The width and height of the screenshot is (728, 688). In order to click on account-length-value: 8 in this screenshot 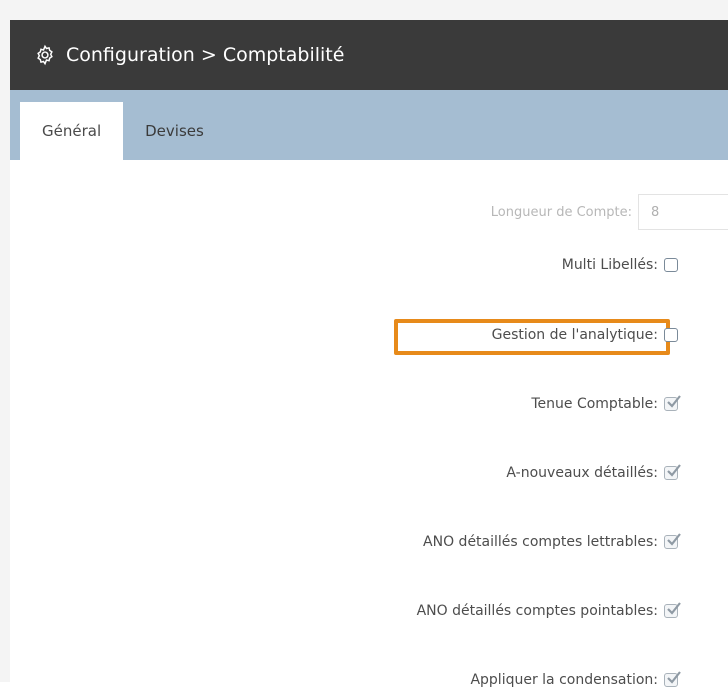, I will do `click(655, 212)`.